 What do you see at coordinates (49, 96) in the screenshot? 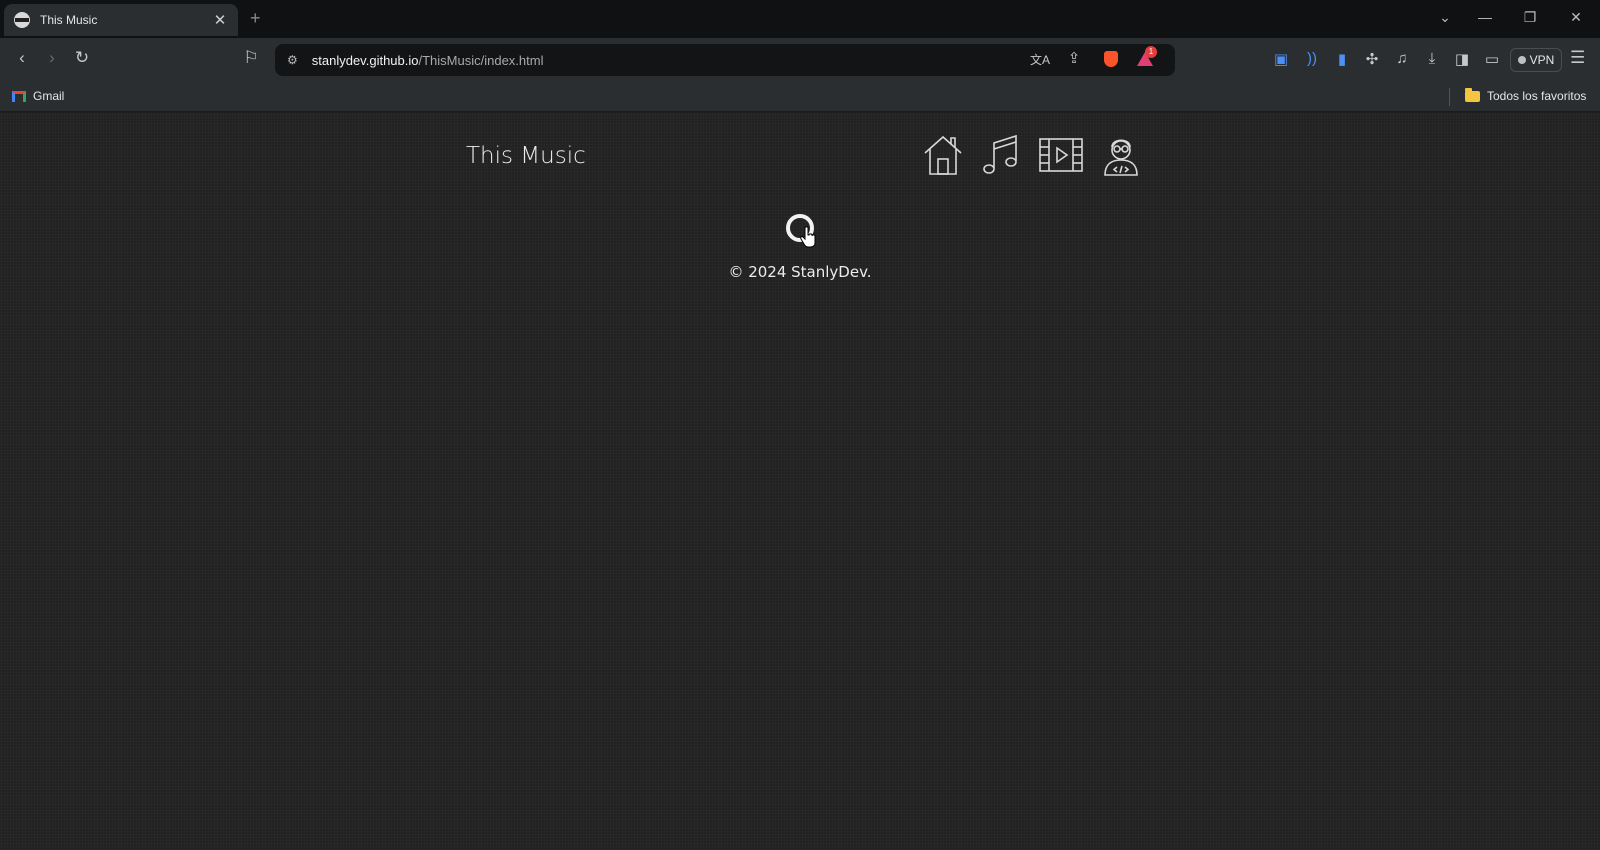
I see `bookmark-gmail-label: Gmail` at bounding box center [49, 96].